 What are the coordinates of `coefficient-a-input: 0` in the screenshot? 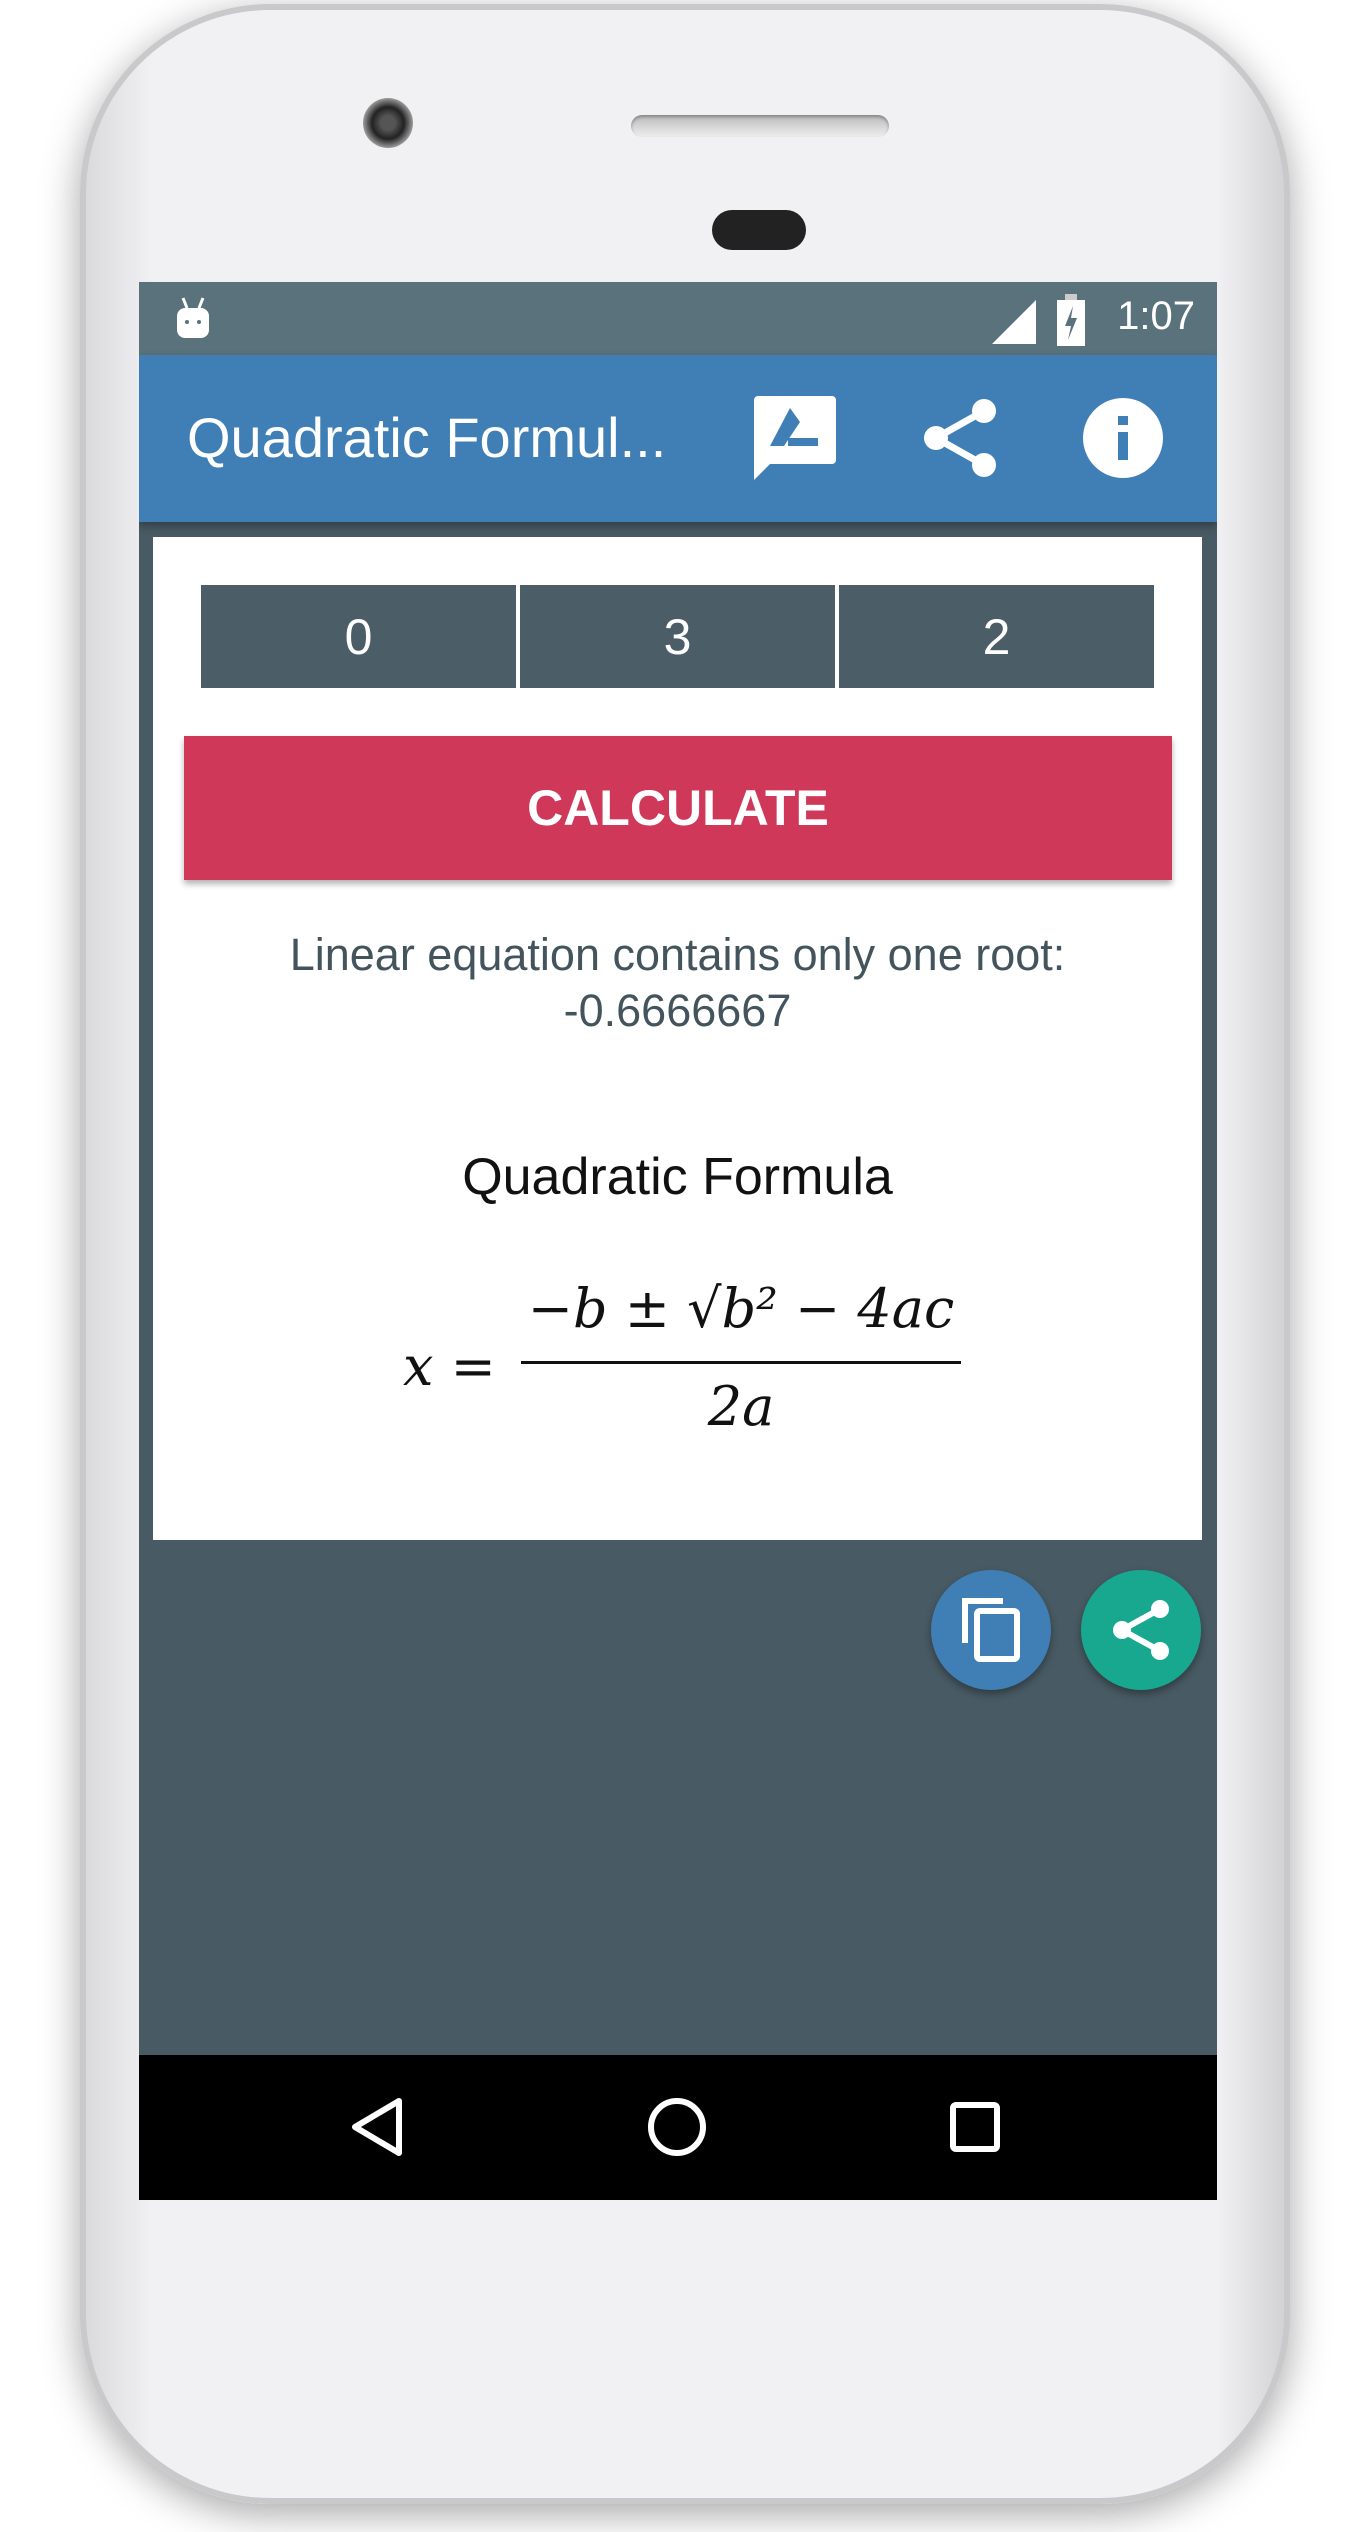 It's located at (358, 636).